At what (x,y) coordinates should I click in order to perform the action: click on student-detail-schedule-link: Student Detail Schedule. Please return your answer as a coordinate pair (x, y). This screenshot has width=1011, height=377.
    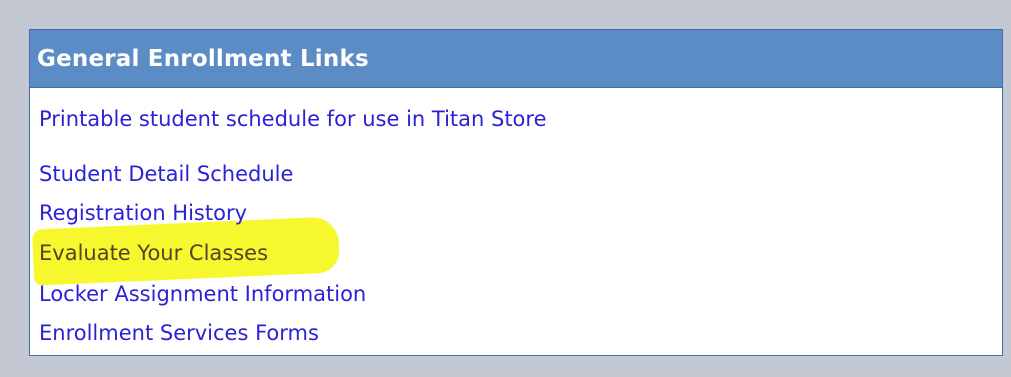
    Looking at the image, I should click on (166, 174).